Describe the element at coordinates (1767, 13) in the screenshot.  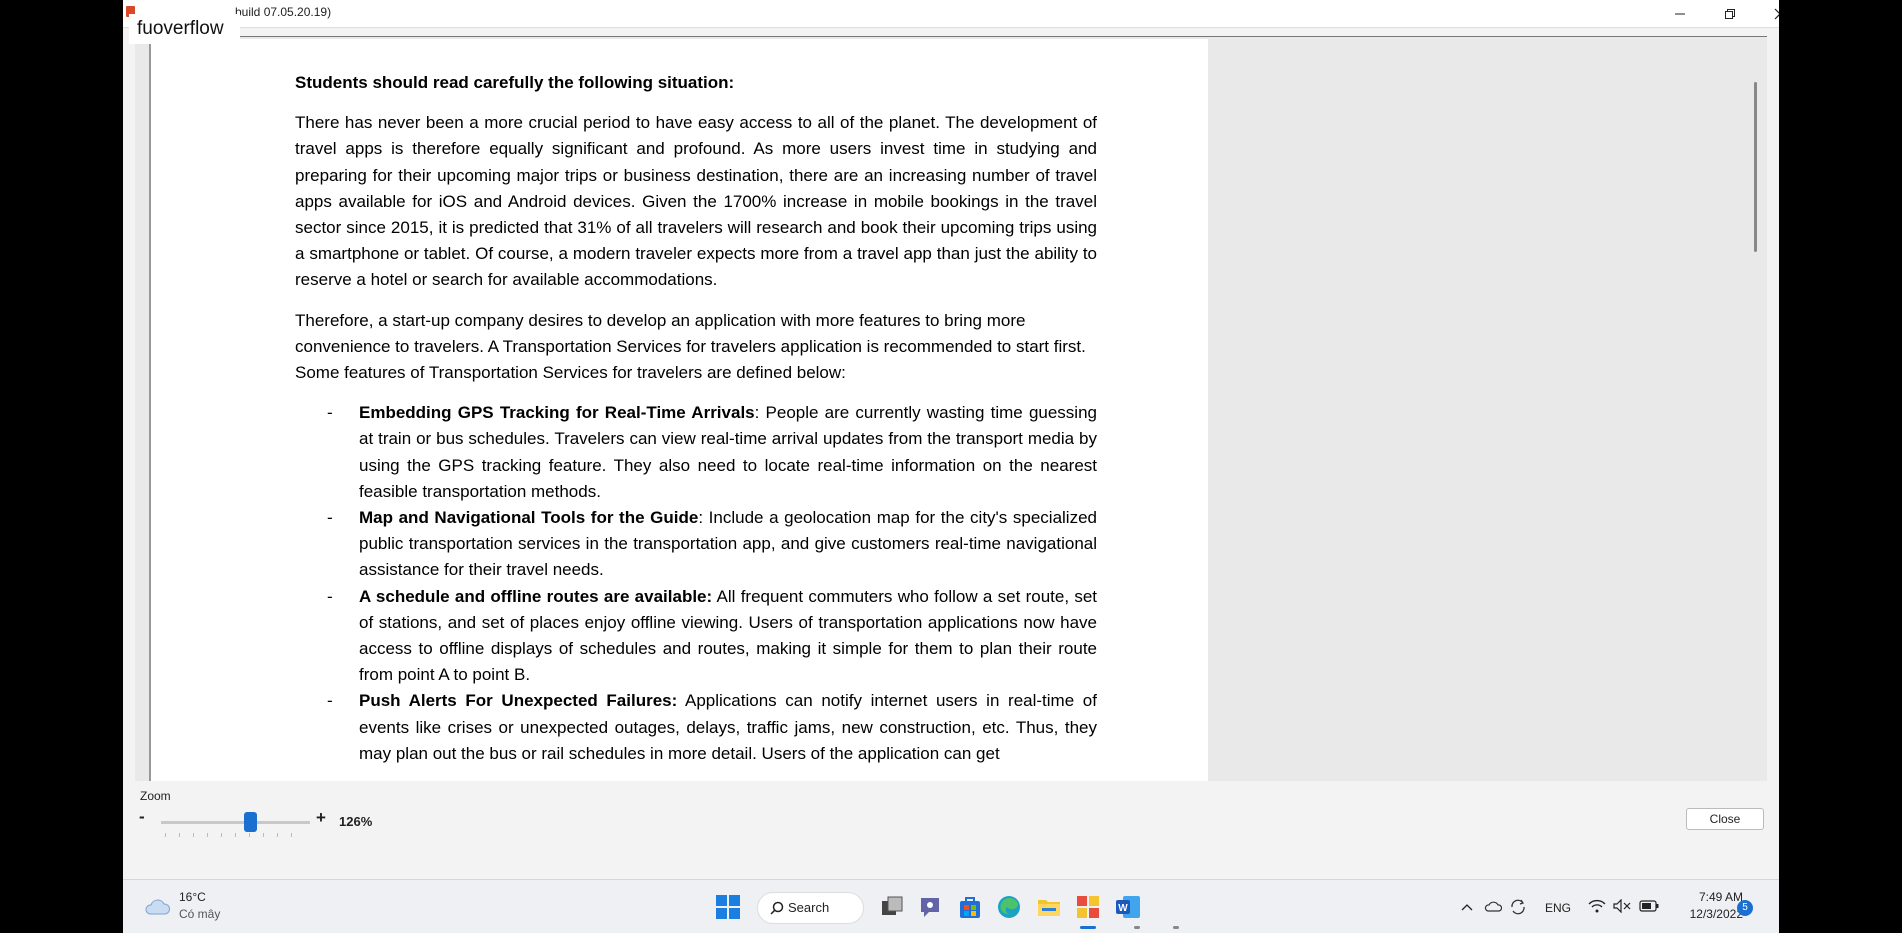
I see `close-window-button` at that location.